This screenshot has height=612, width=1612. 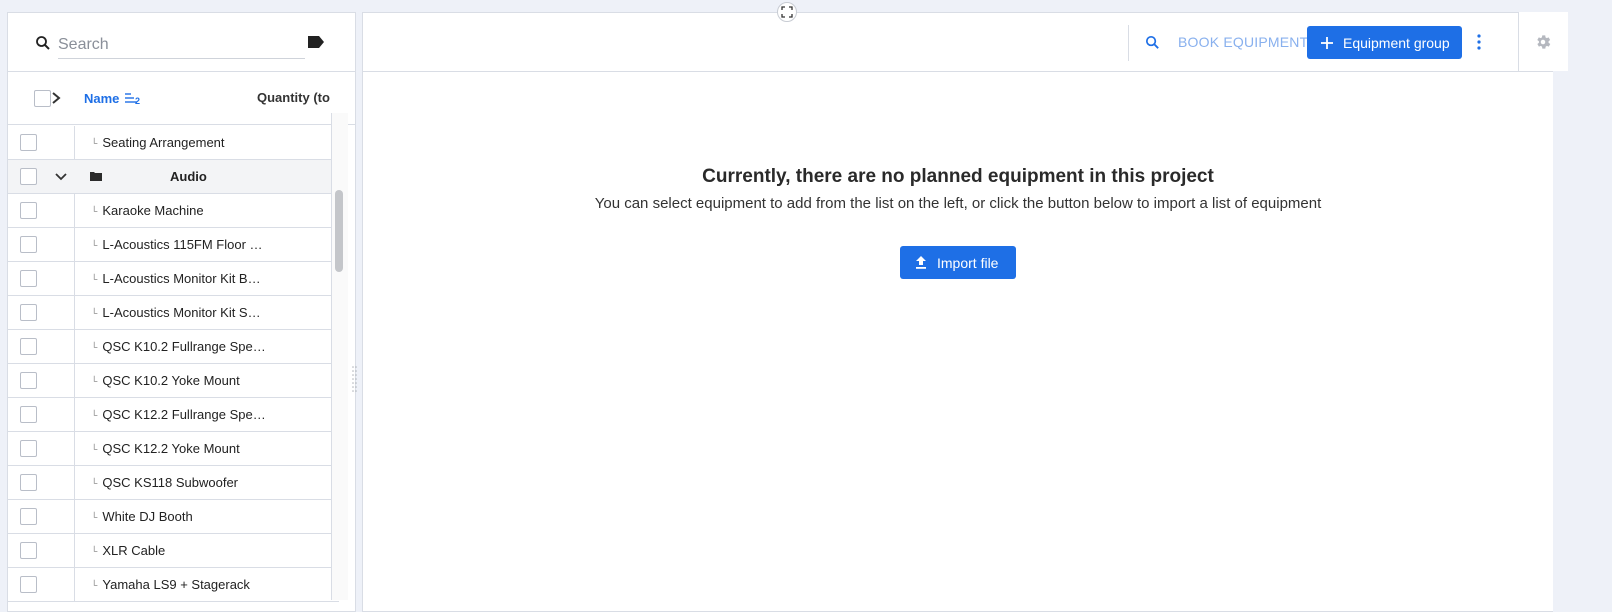 What do you see at coordinates (1243, 42) in the screenshot?
I see `book-equipment-button: BOOK EQUIPMENT` at bounding box center [1243, 42].